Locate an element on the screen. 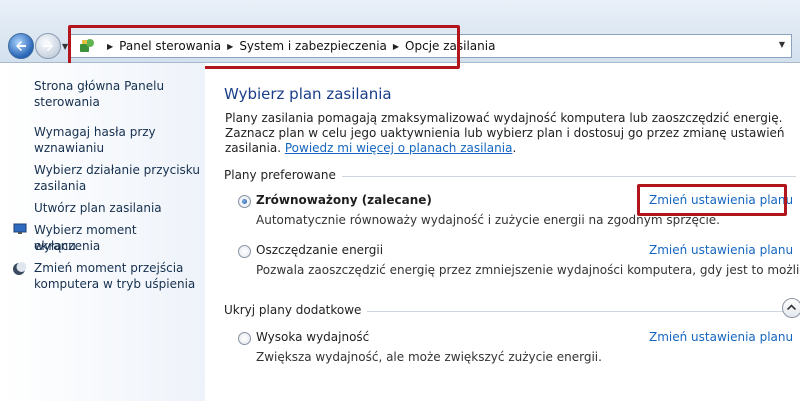 The height and width of the screenshot is (401, 800). sidebar-item-sleep: Zmień moment przejścia is located at coordinates (108, 268).